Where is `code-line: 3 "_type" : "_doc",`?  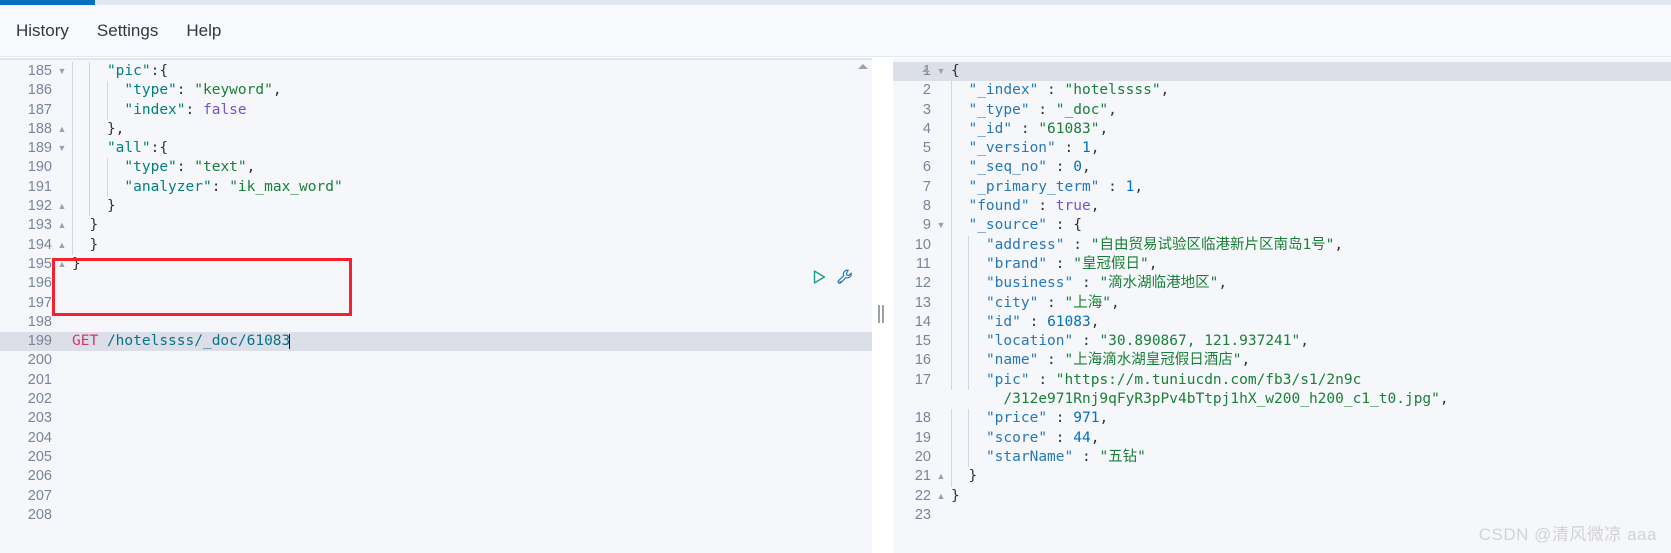 code-line: 3 "_type" : "_doc", is located at coordinates (1282, 110).